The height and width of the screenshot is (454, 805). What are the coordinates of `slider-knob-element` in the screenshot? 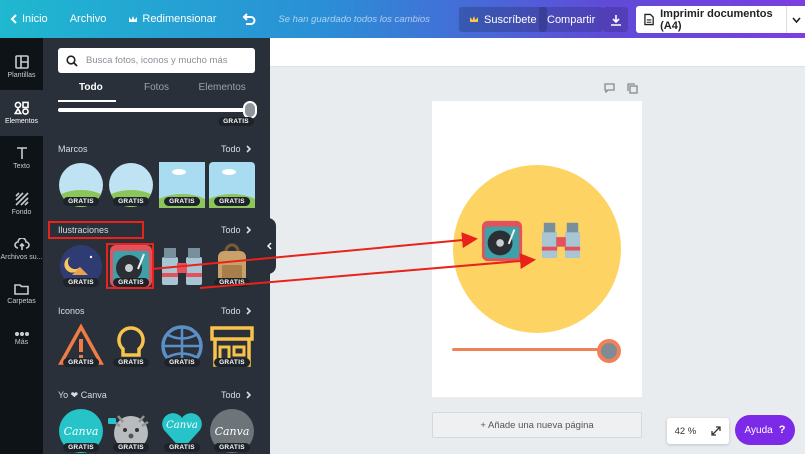 It's located at (609, 351).